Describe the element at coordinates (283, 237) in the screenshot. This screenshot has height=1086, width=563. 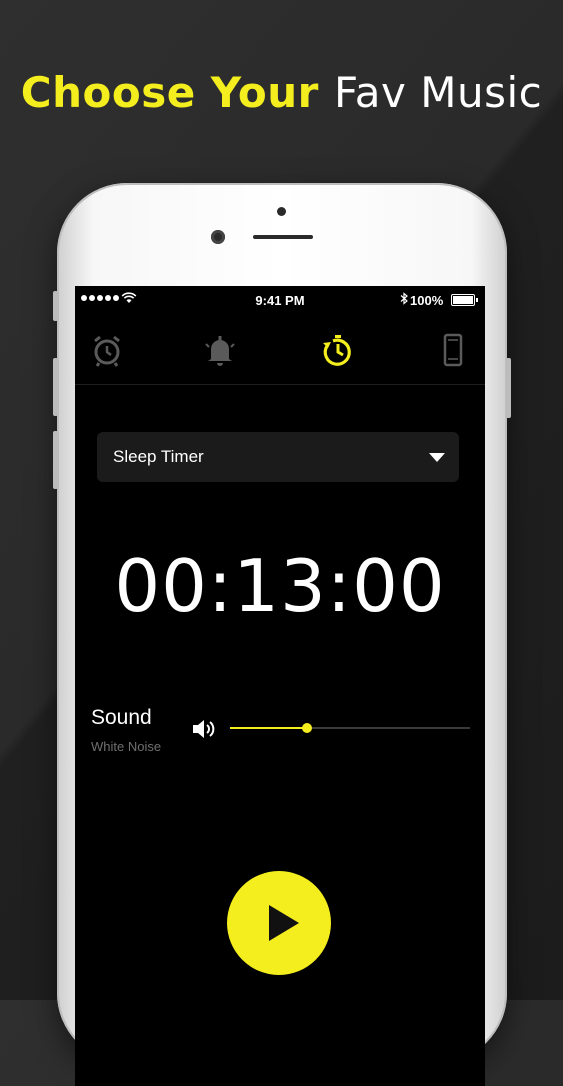
I see `earpiece-speaker` at that location.